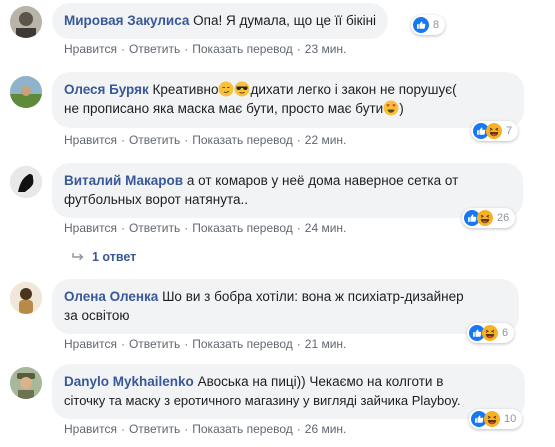  I want to click on comment-time: 23 мин., so click(326, 49).